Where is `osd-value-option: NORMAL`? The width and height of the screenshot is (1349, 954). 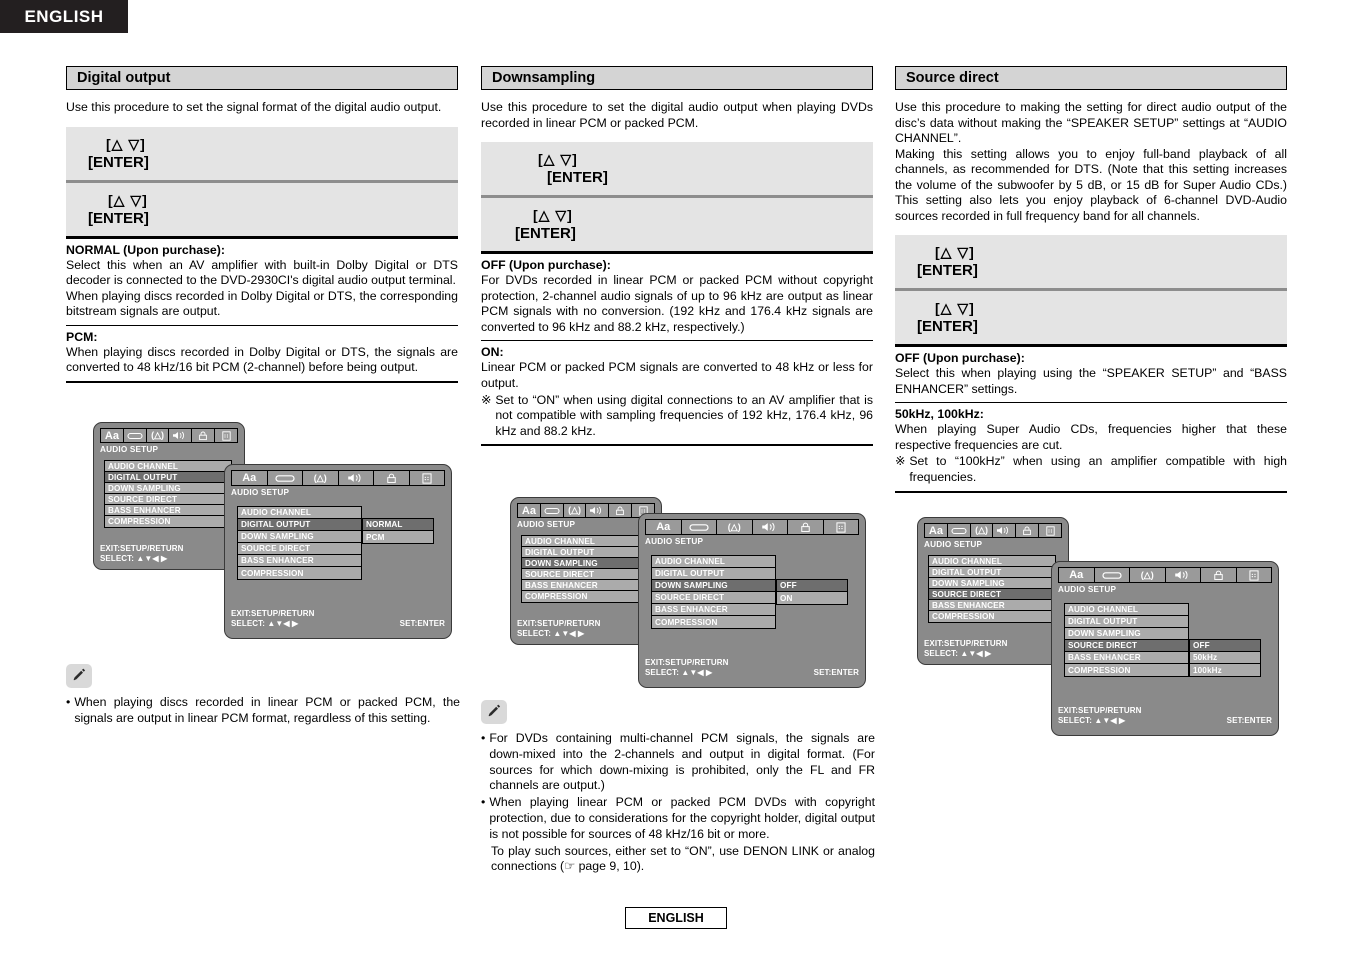
osd-value-option: NORMAL is located at coordinates (398, 525).